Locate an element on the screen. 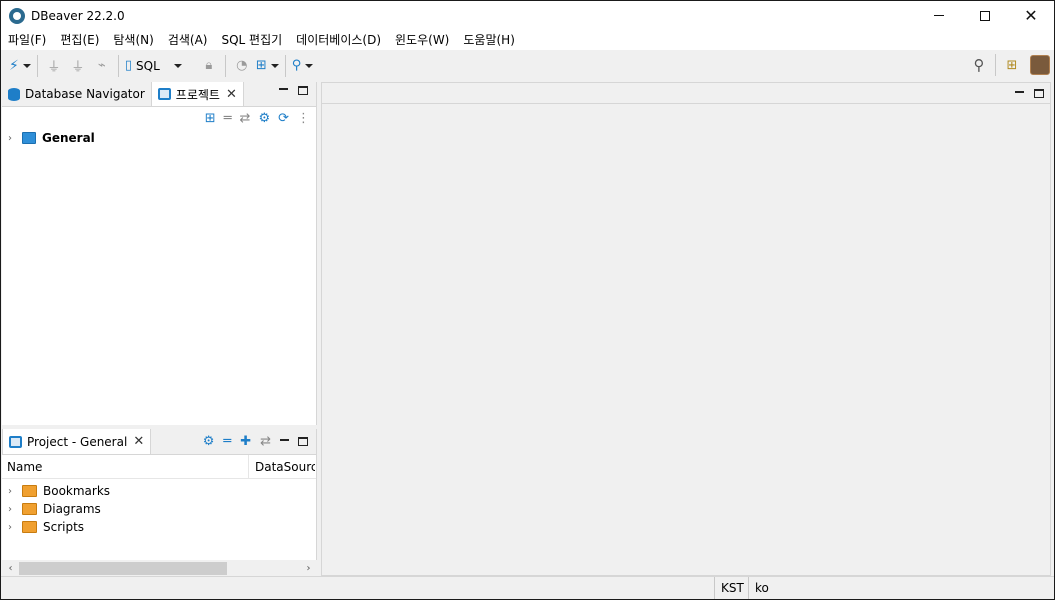 This screenshot has height=600, width=1055. tab-project-general: Project - General ✕ is located at coordinates (77, 441).